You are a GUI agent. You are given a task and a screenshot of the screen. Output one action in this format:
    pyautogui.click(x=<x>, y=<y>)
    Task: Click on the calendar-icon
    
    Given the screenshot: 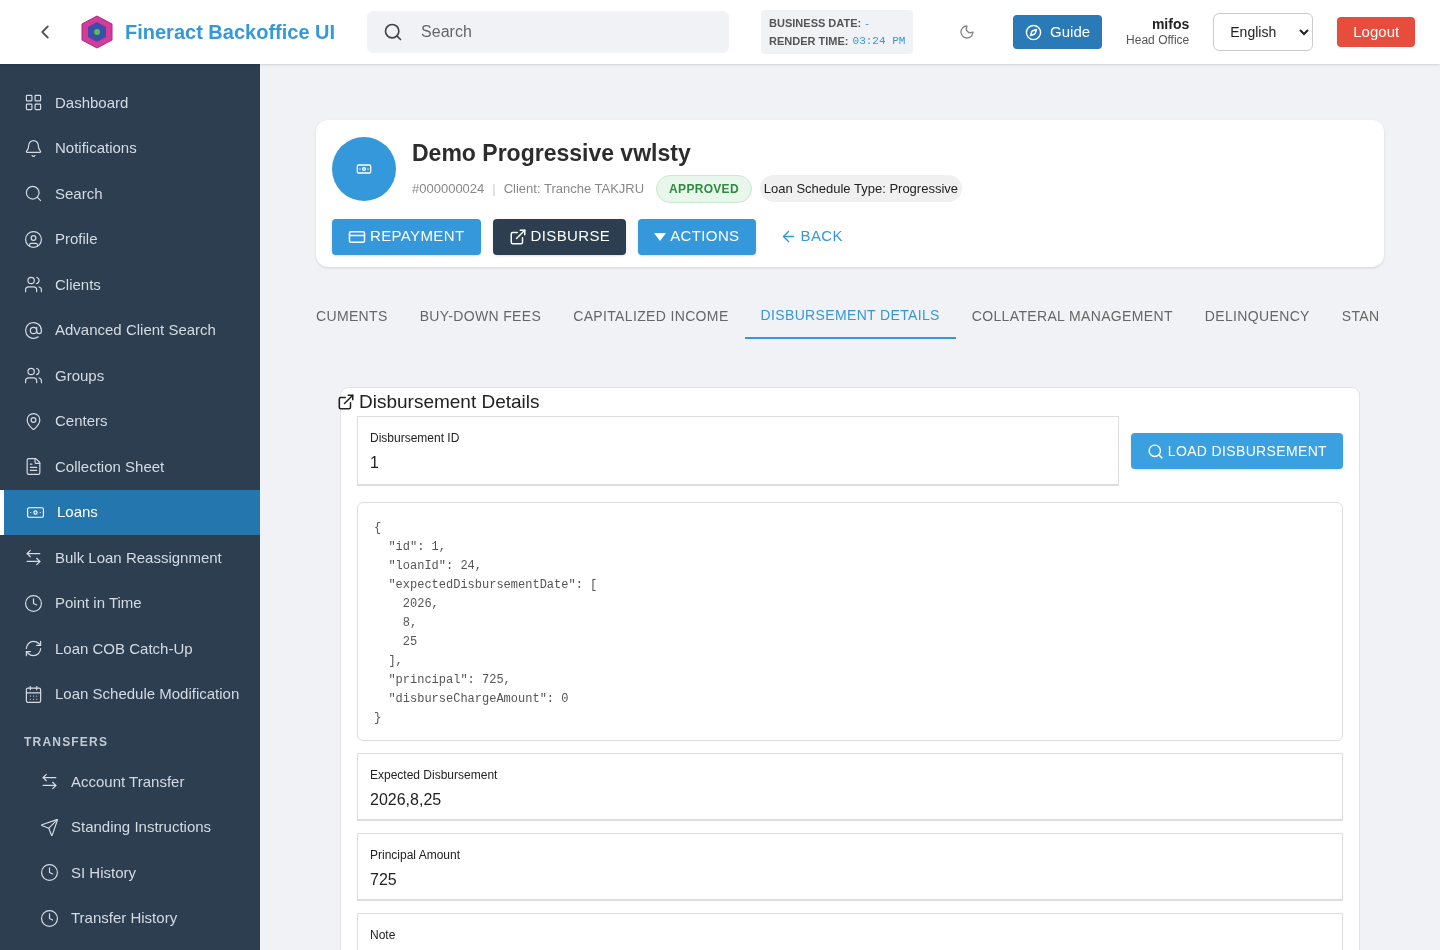 What is the action you would take?
    pyautogui.click(x=33, y=694)
    